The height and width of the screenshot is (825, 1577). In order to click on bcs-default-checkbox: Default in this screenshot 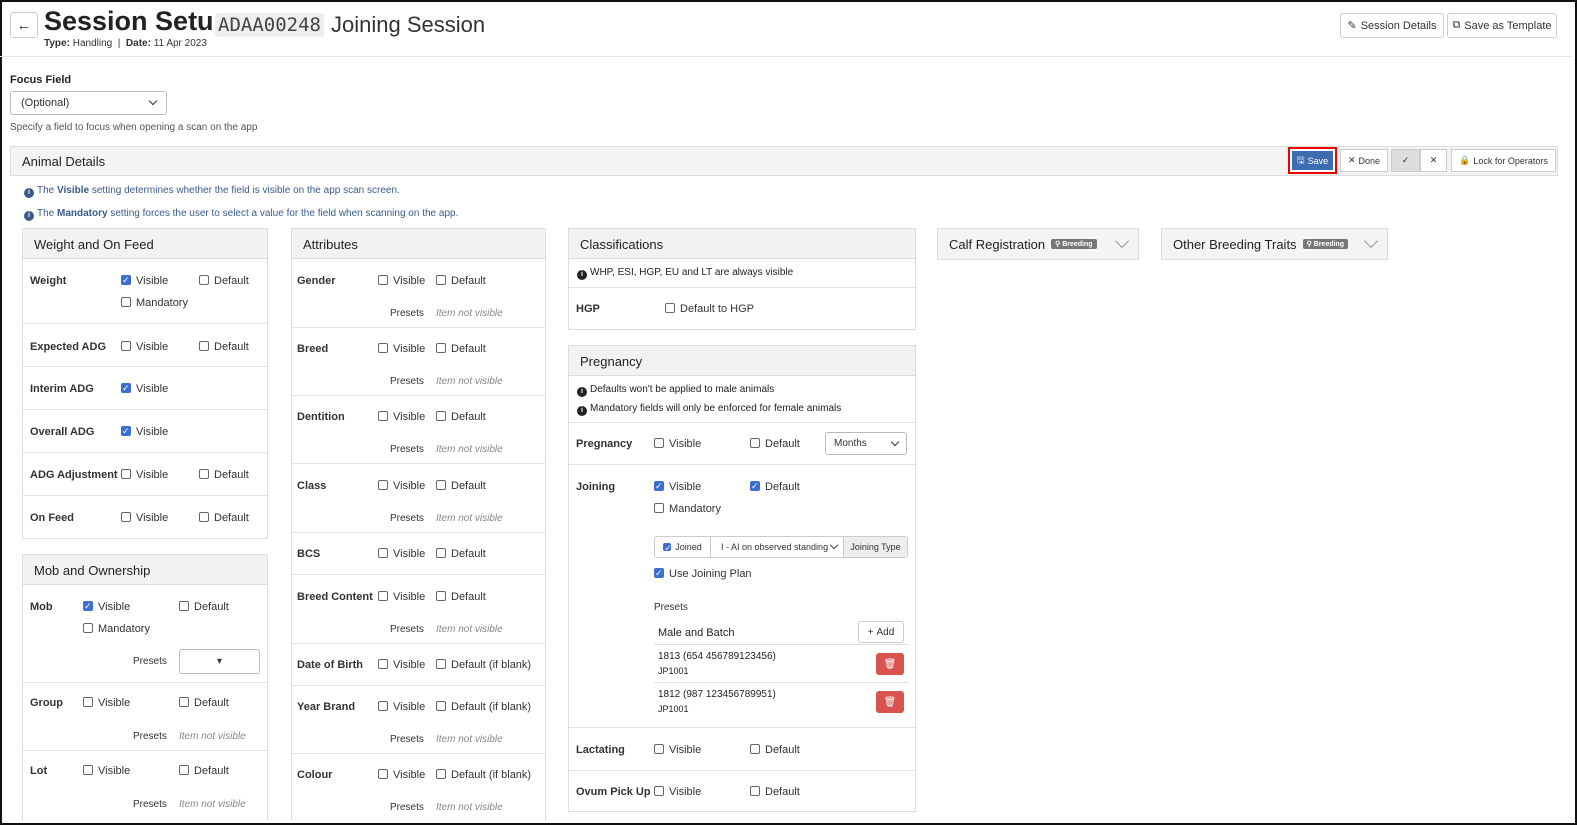, I will do `click(461, 554)`.